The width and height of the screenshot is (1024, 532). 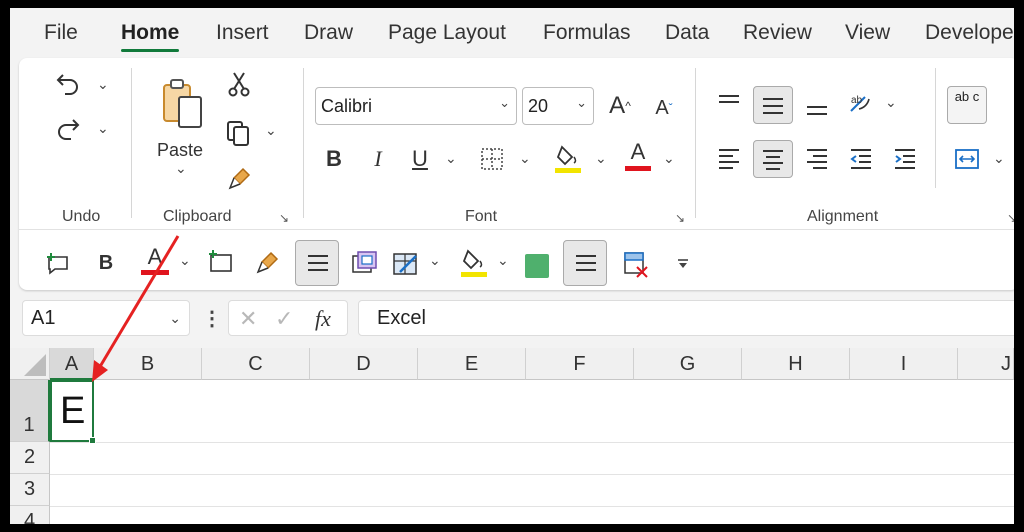 What do you see at coordinates (184, 104) in the screenshot?
I see `paste-icon` at bounding box center [184, 104].